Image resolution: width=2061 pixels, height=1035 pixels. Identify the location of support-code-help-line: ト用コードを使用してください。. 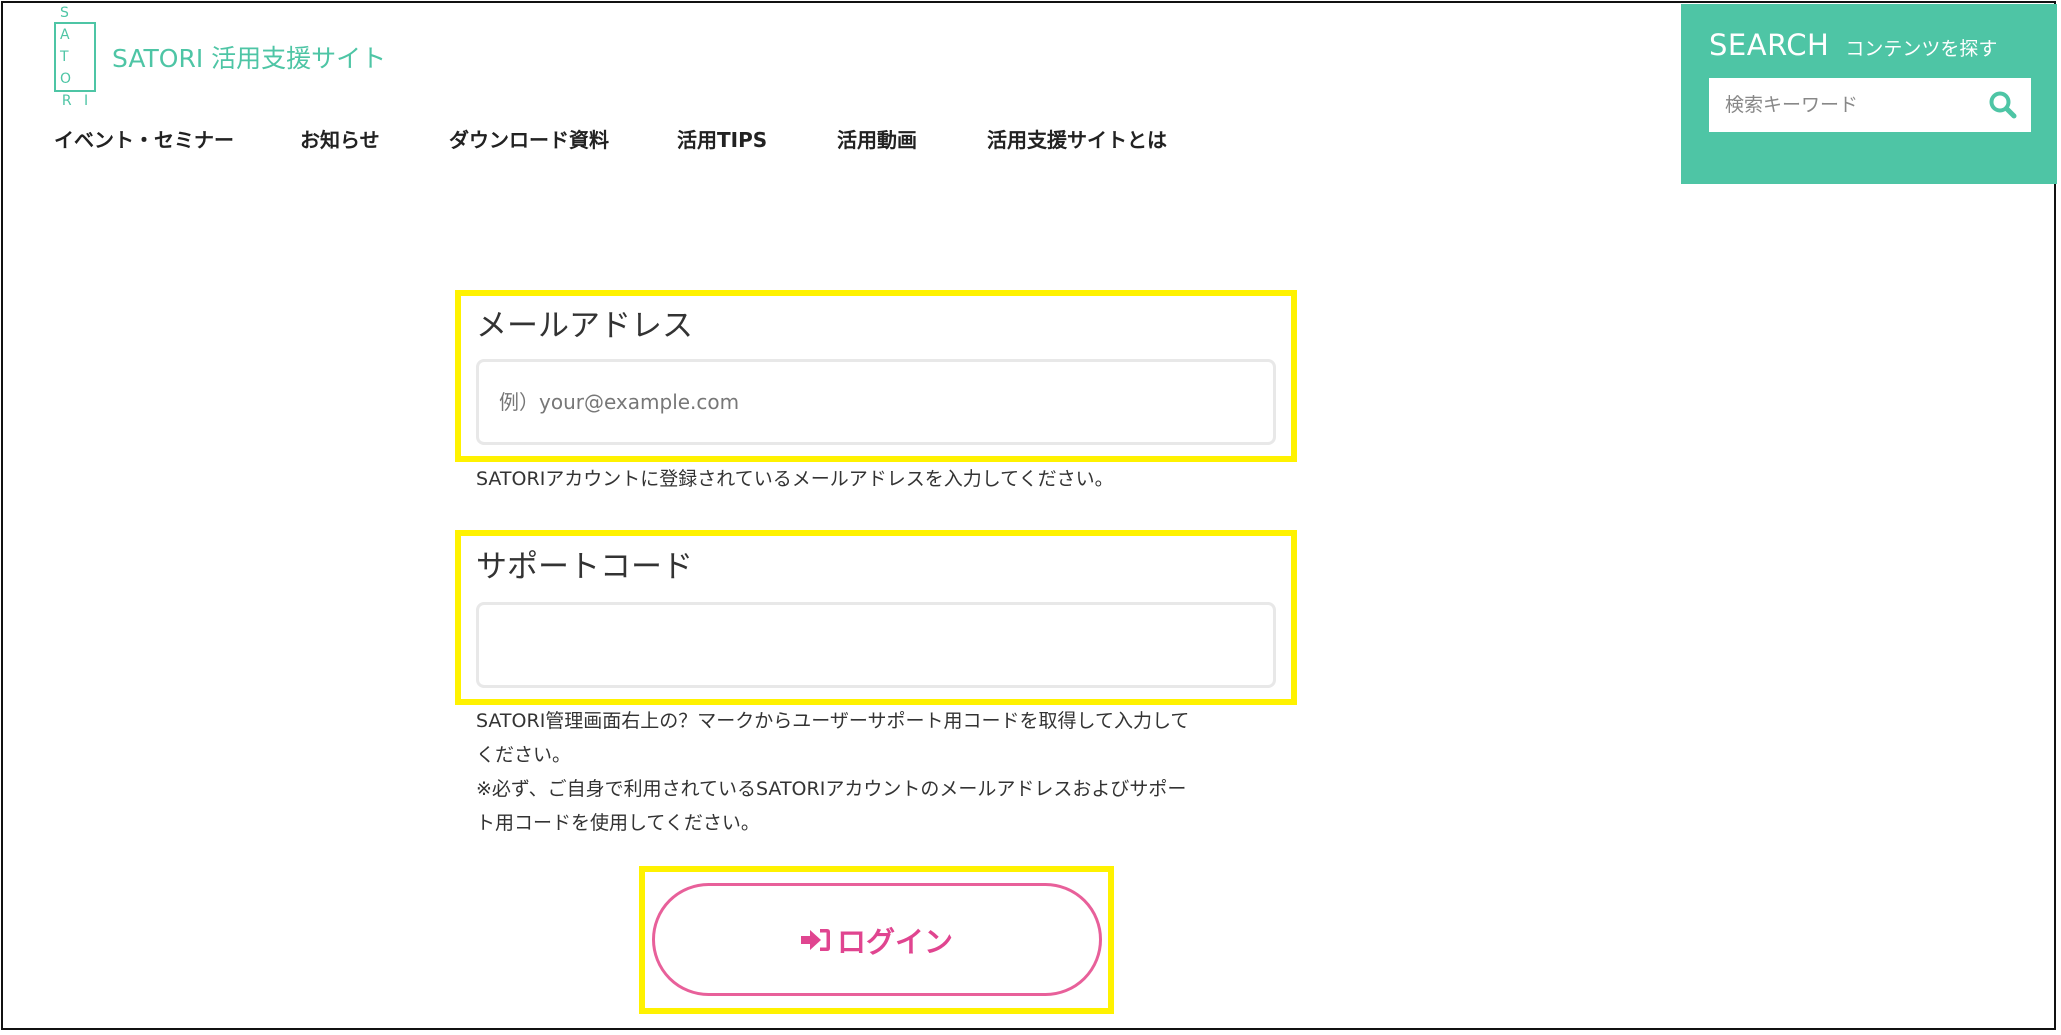
(618, 823).